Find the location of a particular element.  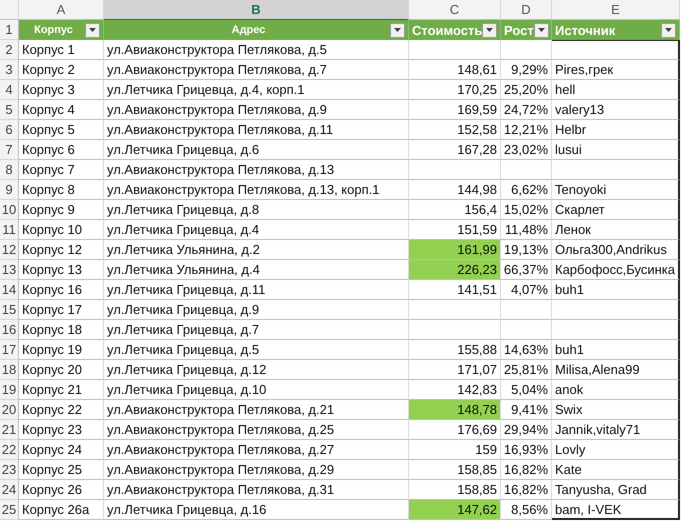

table-cell: 6,62% is located at coordinates (526, 190).